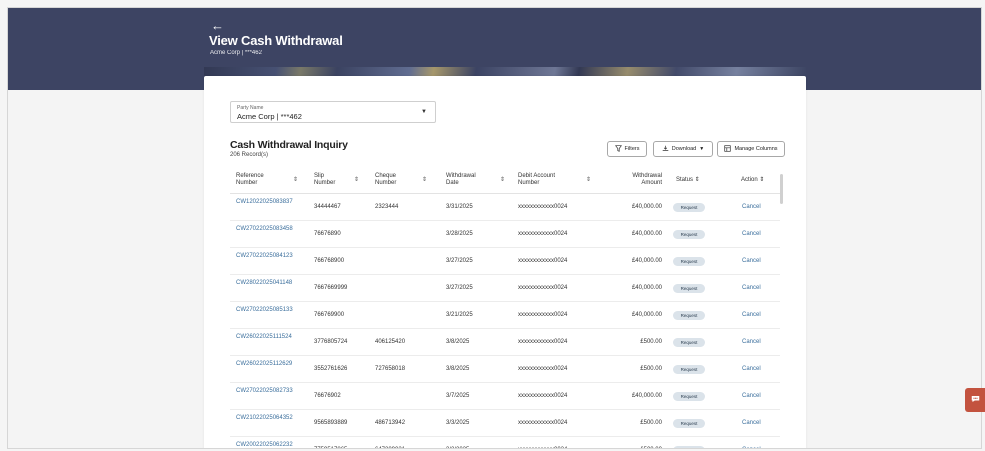 The height and width of the screenshot is (451, 985). What do you see at coordinates (452, 183) in the screenshot?
I see `header-text: Date` at bounding box center [452, 183].